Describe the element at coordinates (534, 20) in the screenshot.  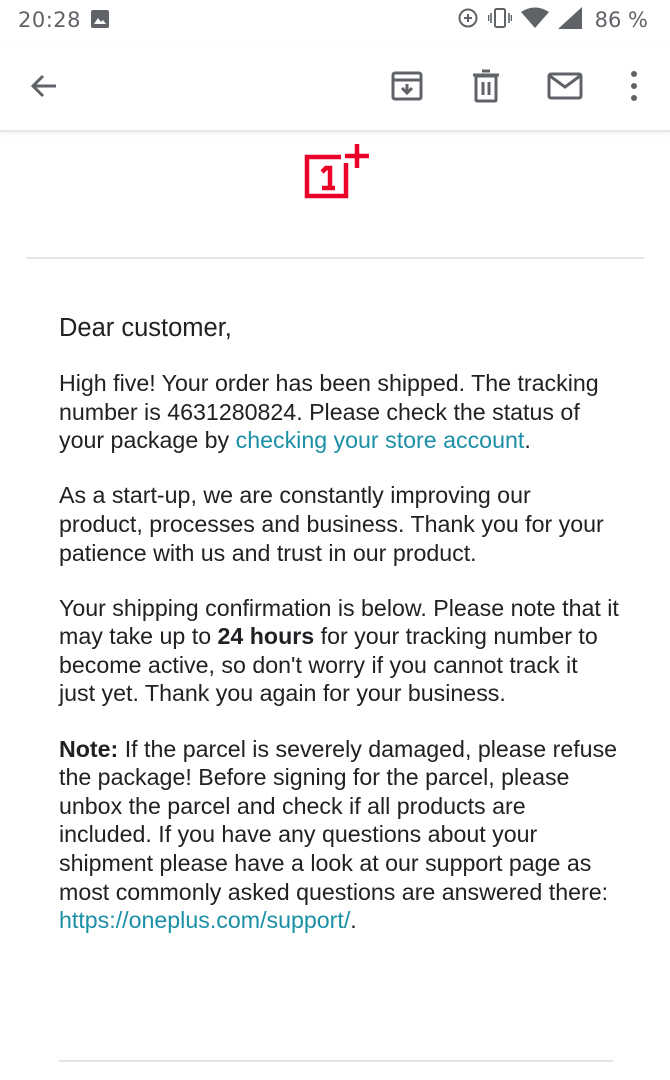
I see `wifi-icon` at that location.